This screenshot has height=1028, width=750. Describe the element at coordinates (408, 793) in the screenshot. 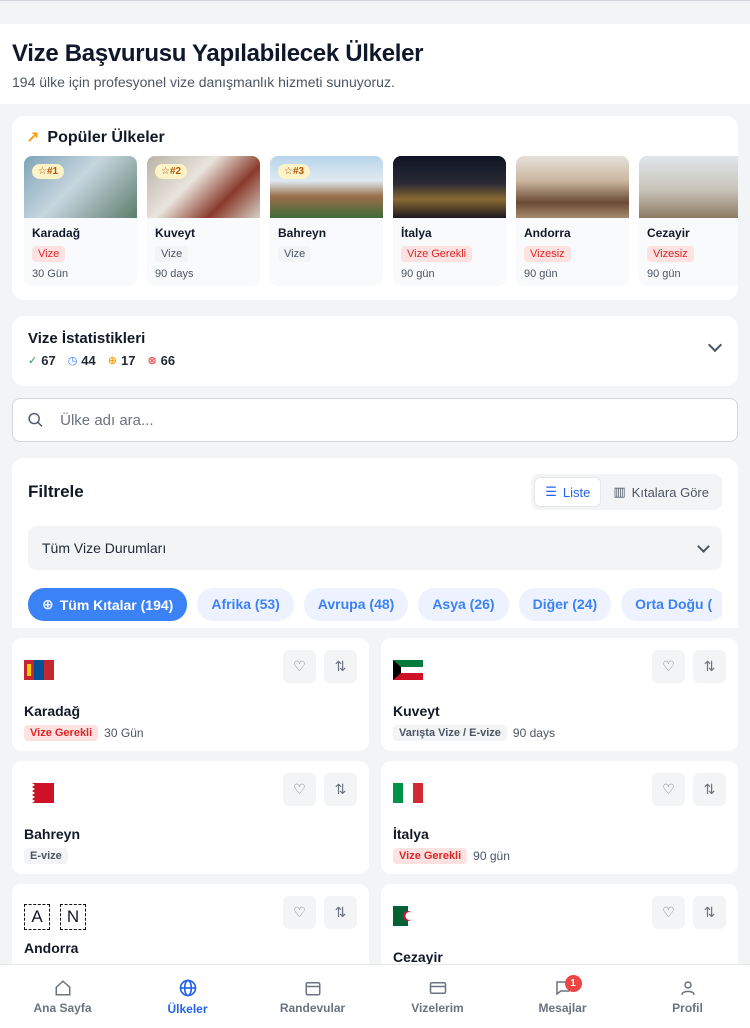

I see `italy-flag-icon` at that location.